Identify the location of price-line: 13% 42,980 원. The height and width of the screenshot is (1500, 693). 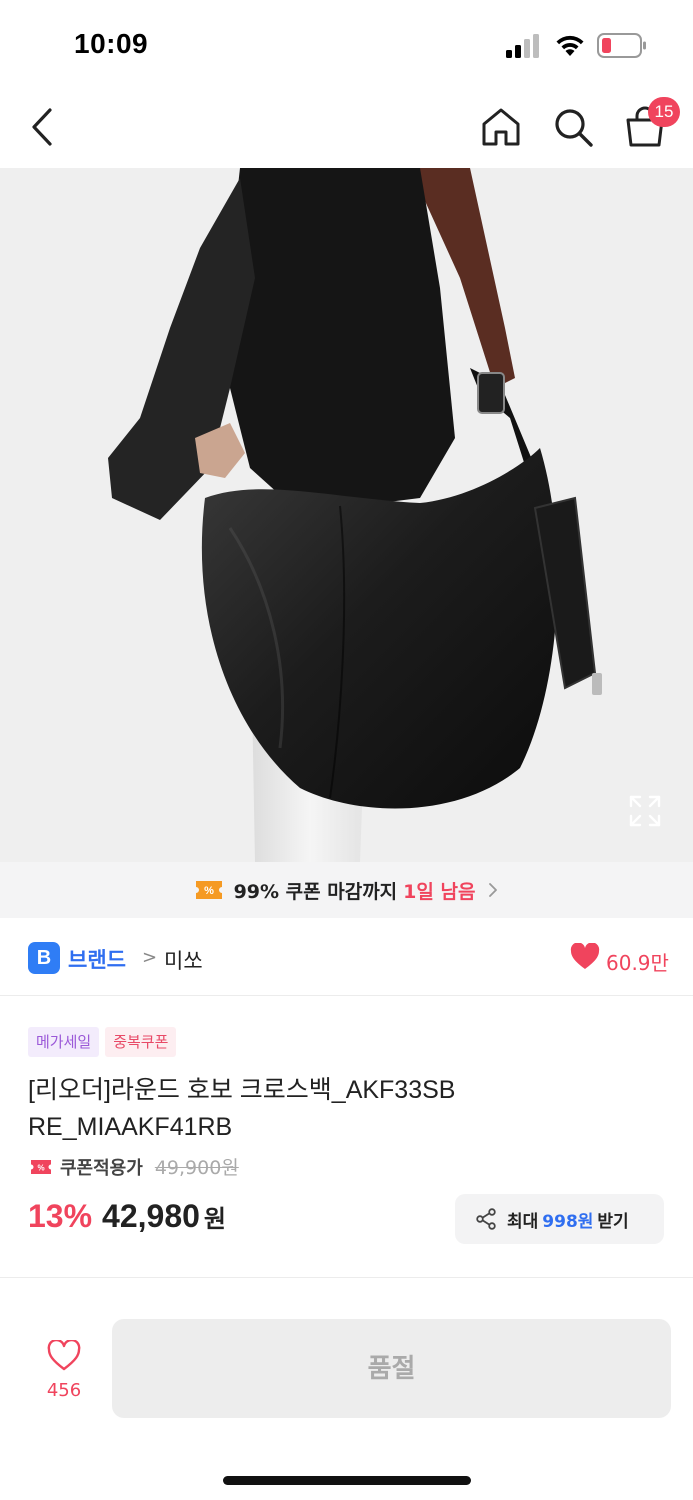
(127, 1216).